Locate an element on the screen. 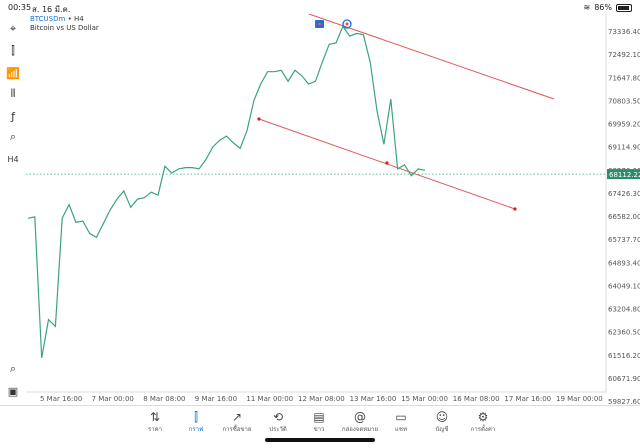  settings-icon: ⚙ is located at coordinates (483, 417).